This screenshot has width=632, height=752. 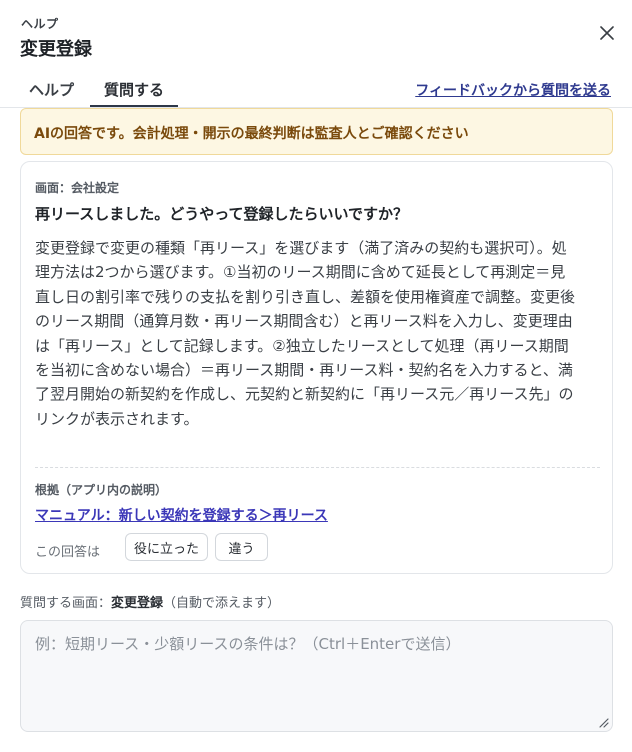 What do you see at coordinates (316, 35) in the screenshot?
I see `panel-header: ヘルプ 変更登録` at bounding box center [316, 35].